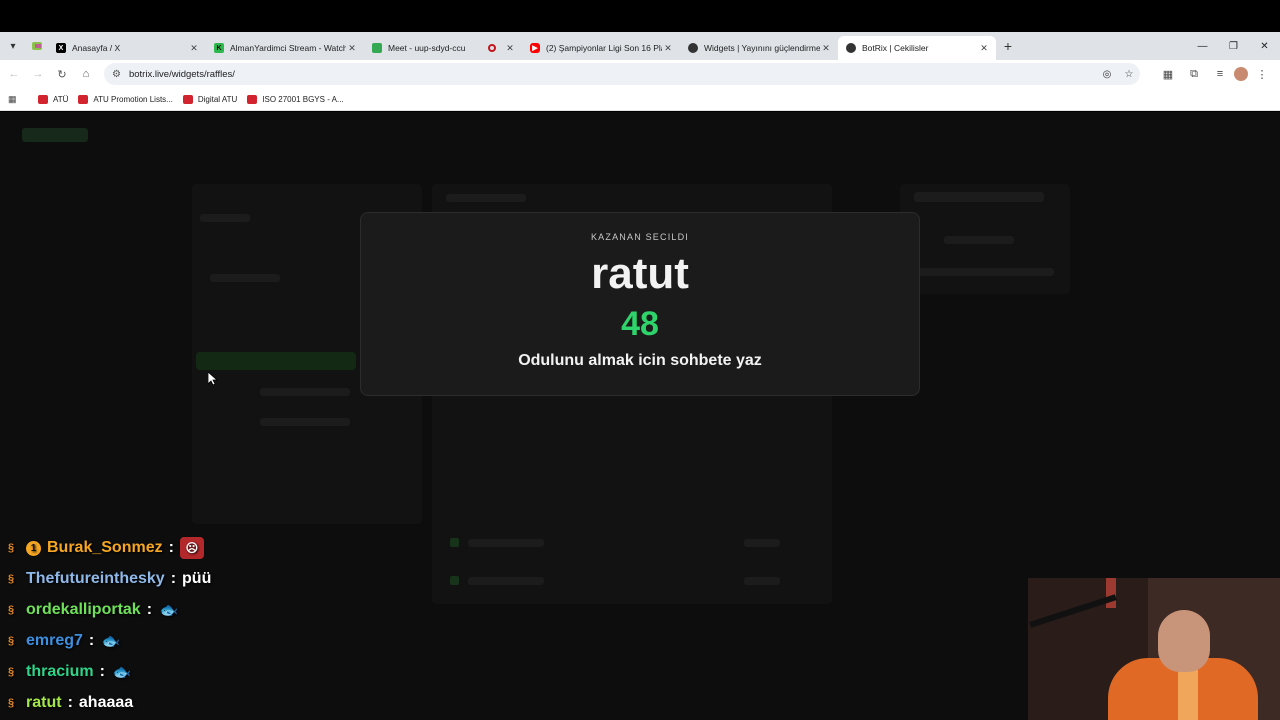 Image resolution: width=1280 pixels, height=720 pixels. Describe the element at coordinates (1154, 649) in the screenshot. I see `webcam-overlay` at that location.